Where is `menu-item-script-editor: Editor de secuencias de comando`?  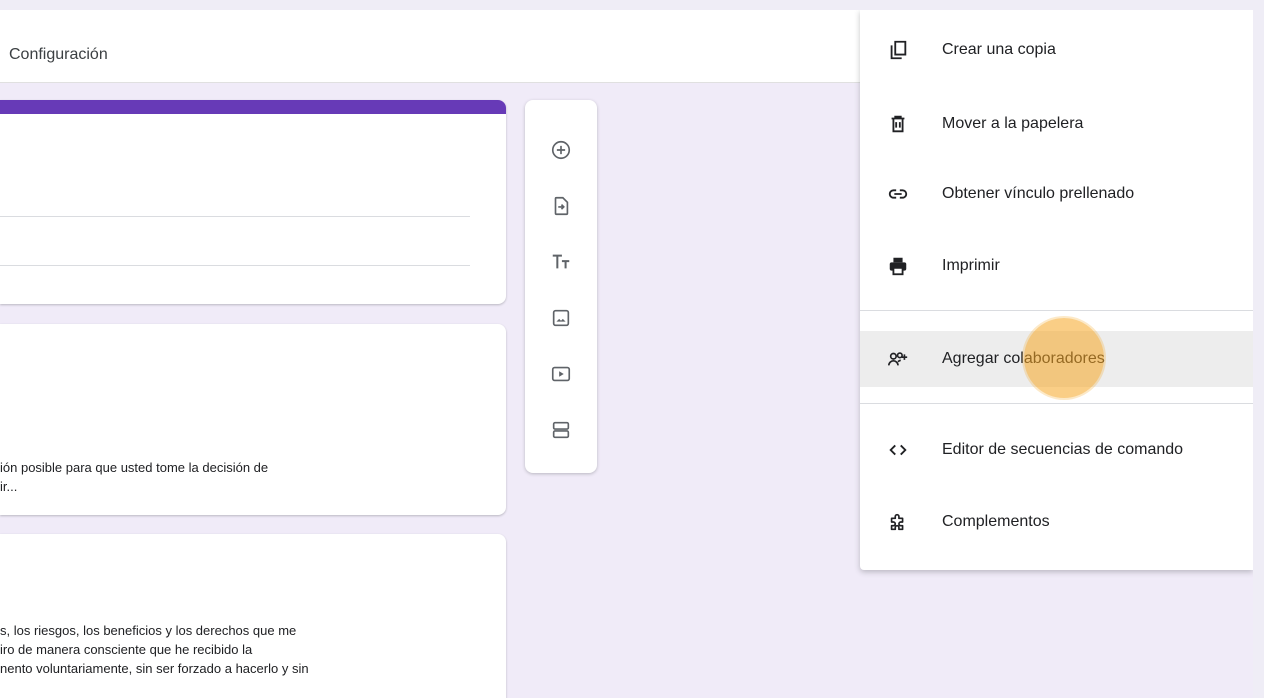 menu-item-script-editor: Editor de secuencias de comando is located at coordinates (1056, 450).